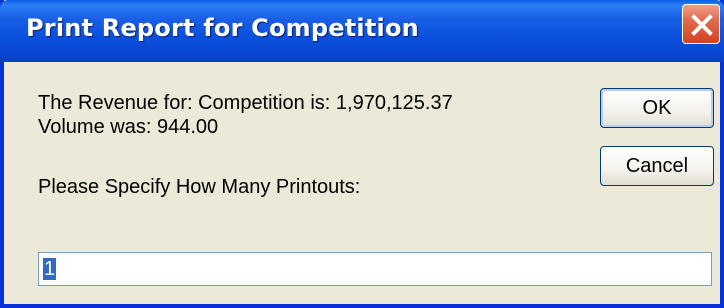  Describe the element at coordinates (222, 28) in the screenshot. I see `window-title: Print Report for Competition` at that location.